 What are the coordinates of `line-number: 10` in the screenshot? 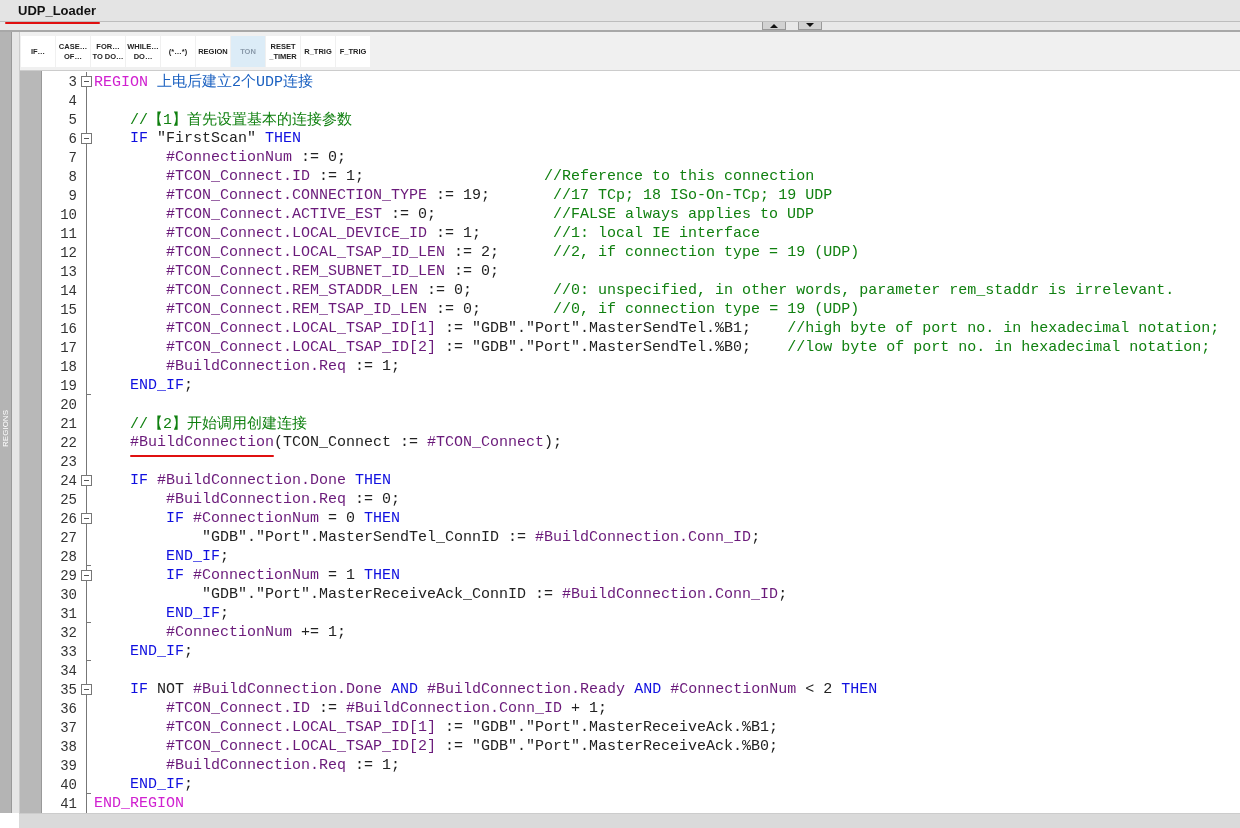 It's located at (68, 214).